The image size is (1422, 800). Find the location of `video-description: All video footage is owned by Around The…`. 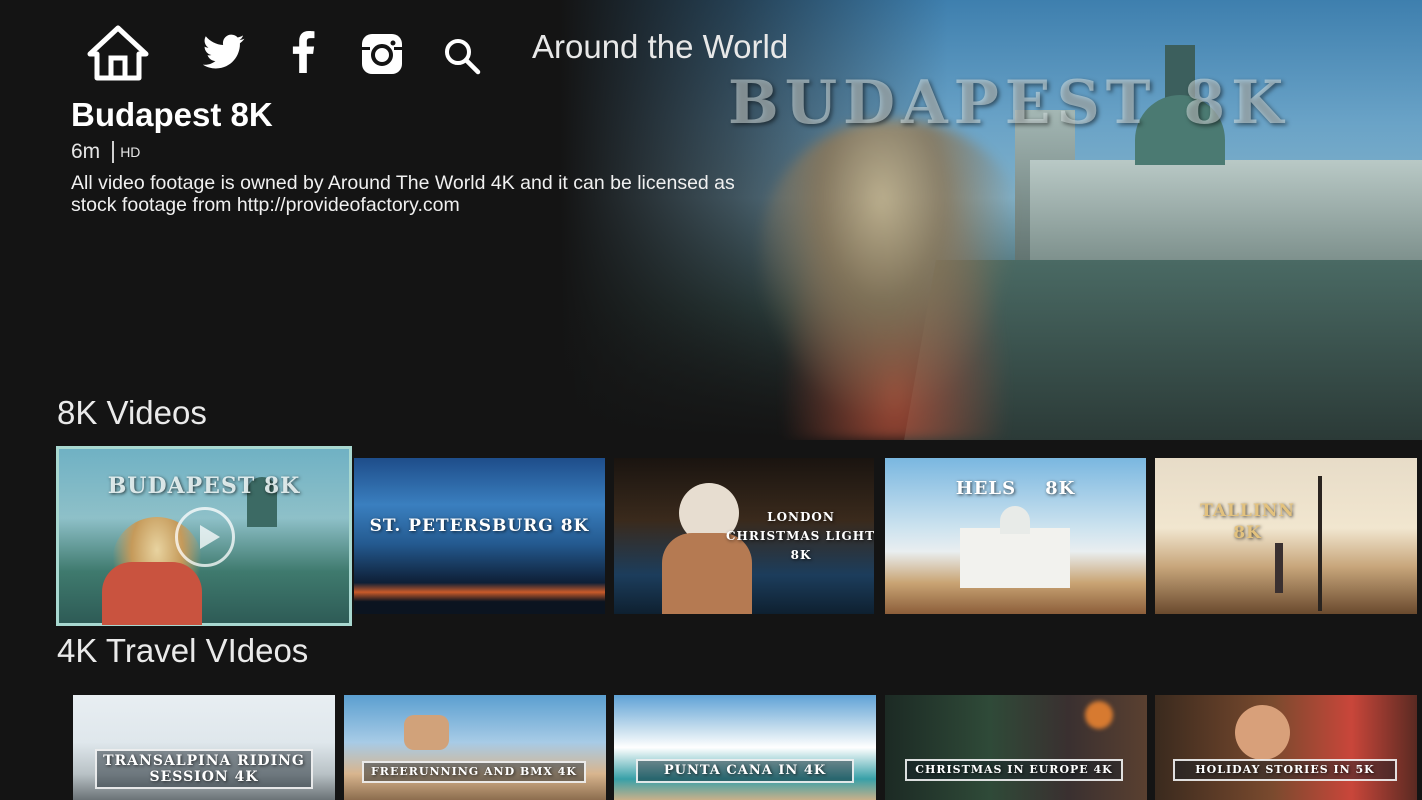

video-description: All video footage is owned by Around The… is located at coordinates (403, 194).